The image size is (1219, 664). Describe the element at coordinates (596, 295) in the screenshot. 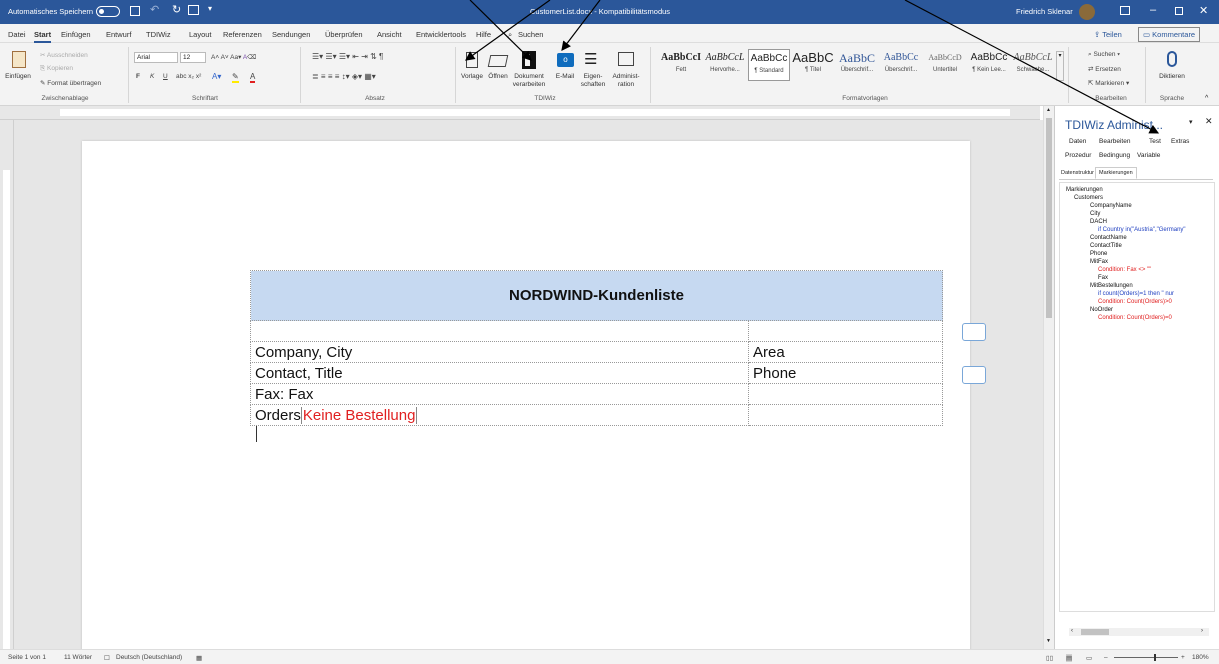

I see `table-header: NORDWIND-Kundenliste` at that location.